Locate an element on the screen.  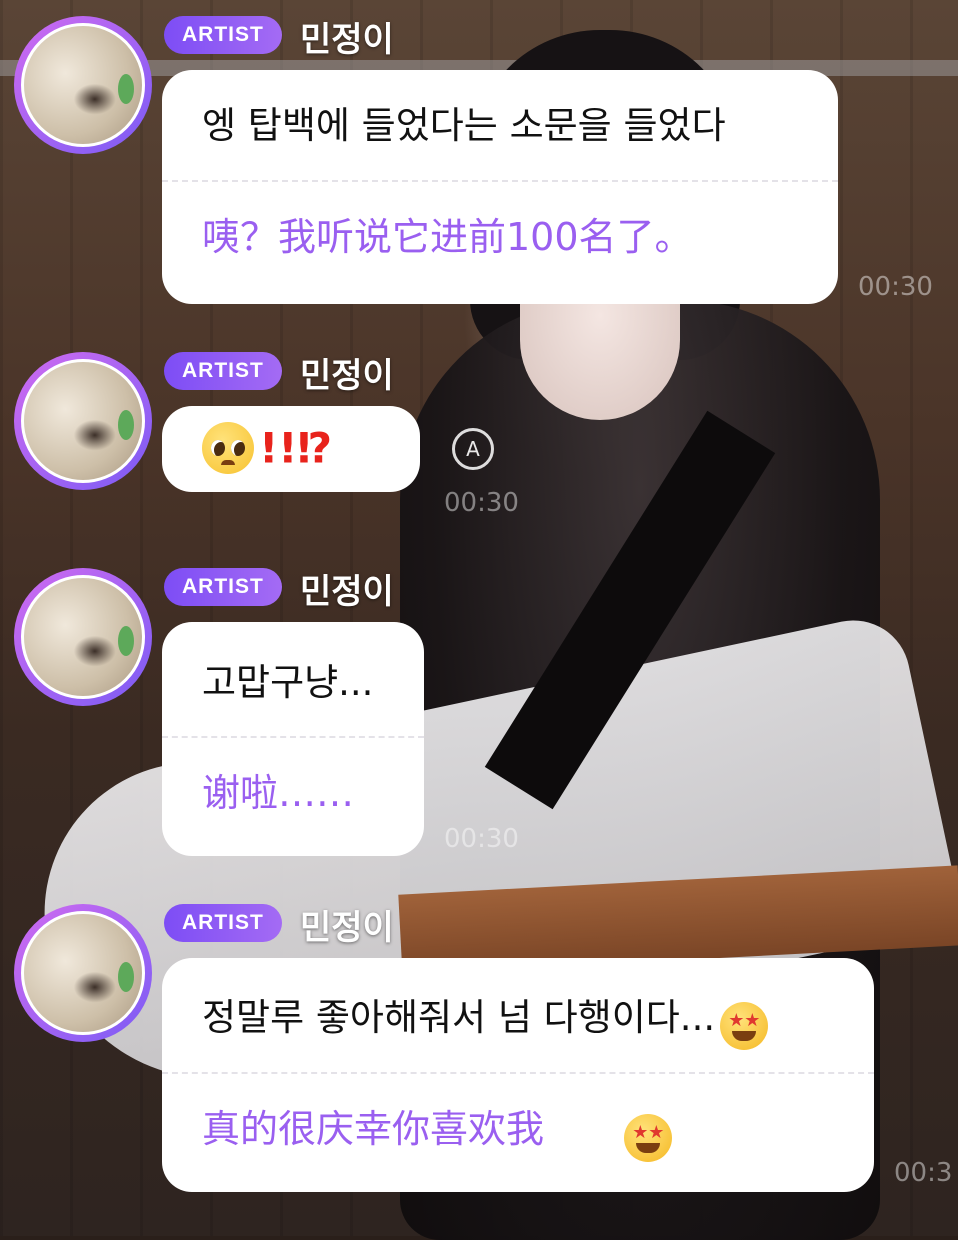
message-bubble: 엥 탑백에 들었다는 소문을 들었다 咦？我听说它进前100名了。 is located at coordinates (500, 187).